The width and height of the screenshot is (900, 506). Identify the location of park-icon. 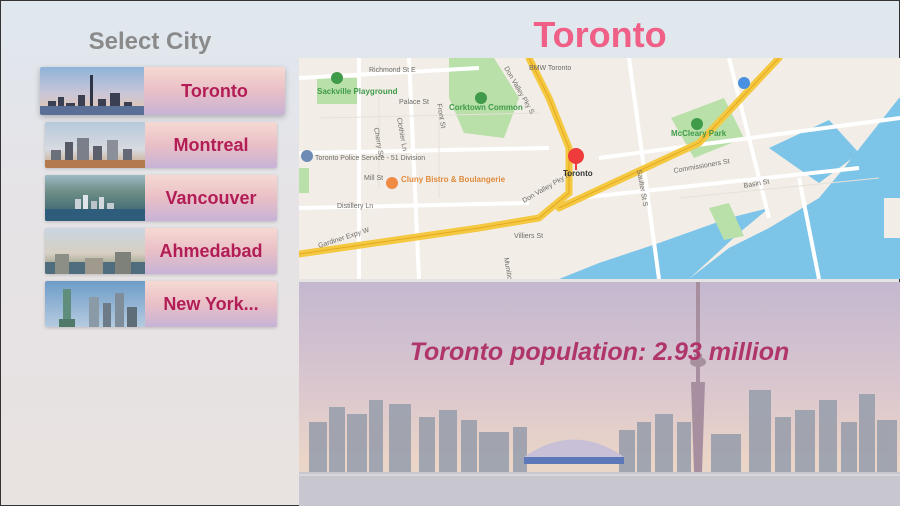
(337, 78).